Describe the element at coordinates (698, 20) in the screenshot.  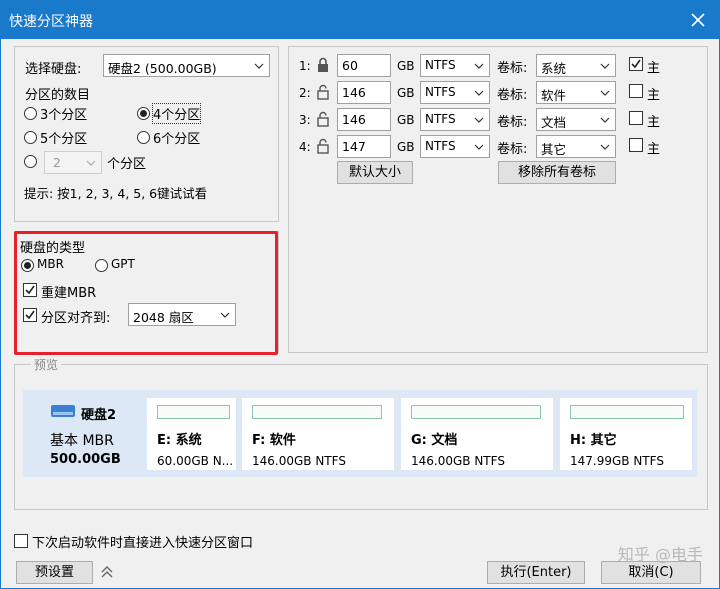
I see `close-icon` at that location.